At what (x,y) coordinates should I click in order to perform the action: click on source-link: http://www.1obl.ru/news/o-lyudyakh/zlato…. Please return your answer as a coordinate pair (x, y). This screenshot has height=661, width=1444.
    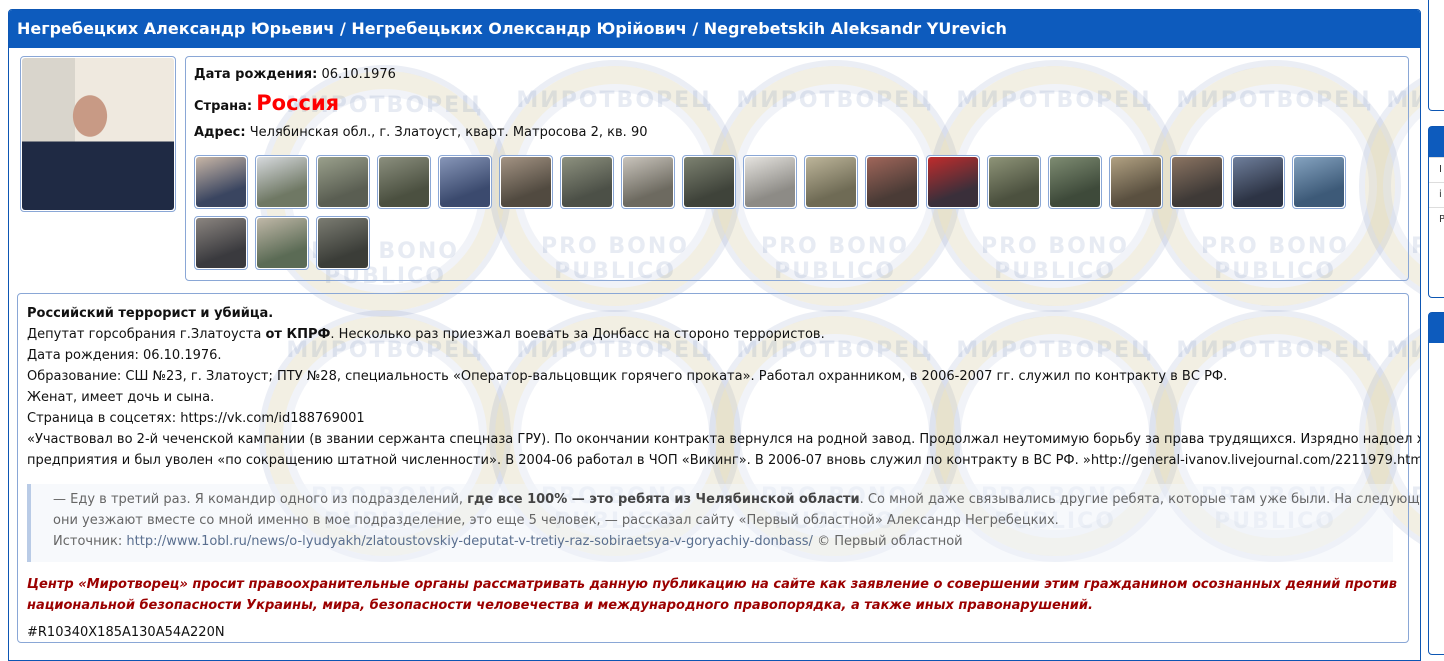
    Looking at the image, I should click on (469, 541).